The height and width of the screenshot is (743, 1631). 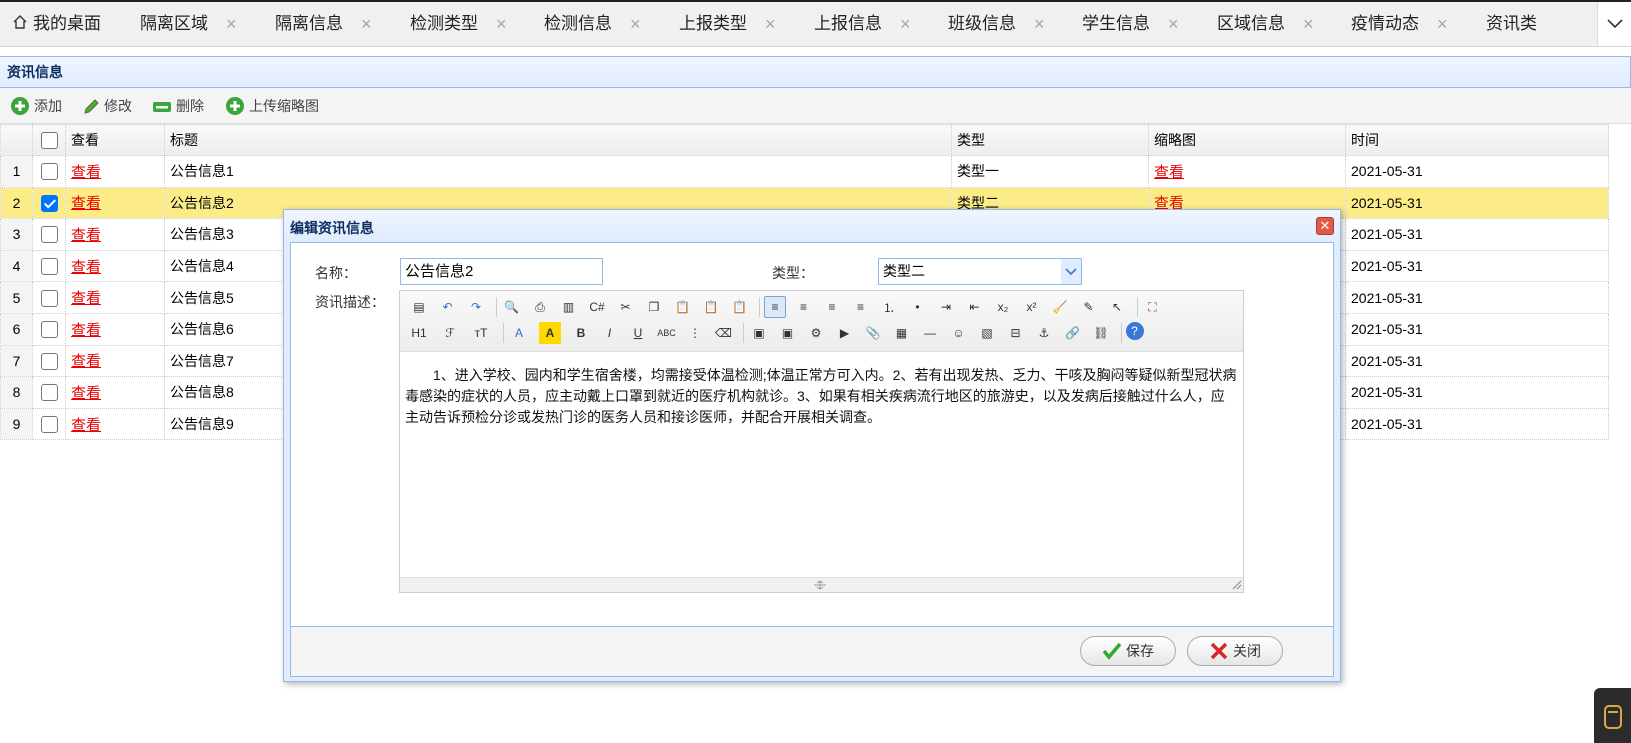 What do you see at coordinates (918, 307) in the screenshot?
I see `unordered-list-icon: •` at bounding box center [918, 307].